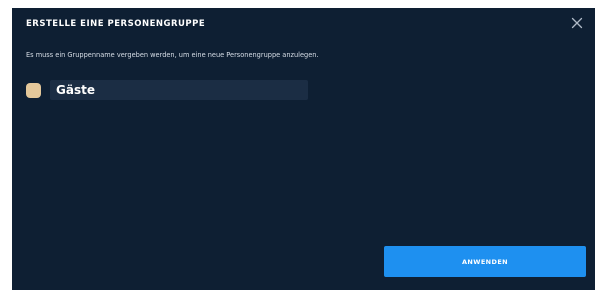 This screenshot has width=603, height=297. I want to click on close-button, so click(577, 23).